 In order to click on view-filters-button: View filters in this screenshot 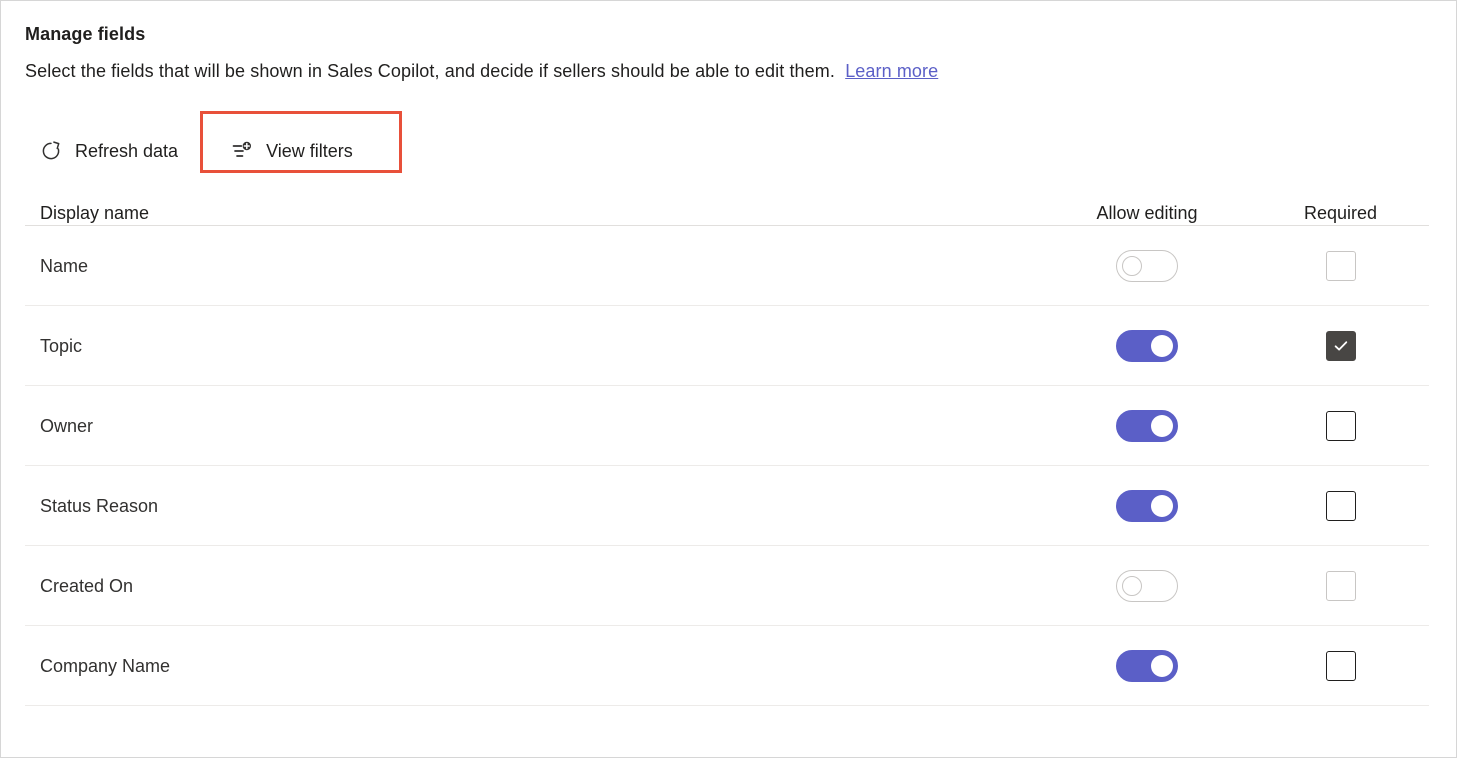, I will do `click(291, 151)`.